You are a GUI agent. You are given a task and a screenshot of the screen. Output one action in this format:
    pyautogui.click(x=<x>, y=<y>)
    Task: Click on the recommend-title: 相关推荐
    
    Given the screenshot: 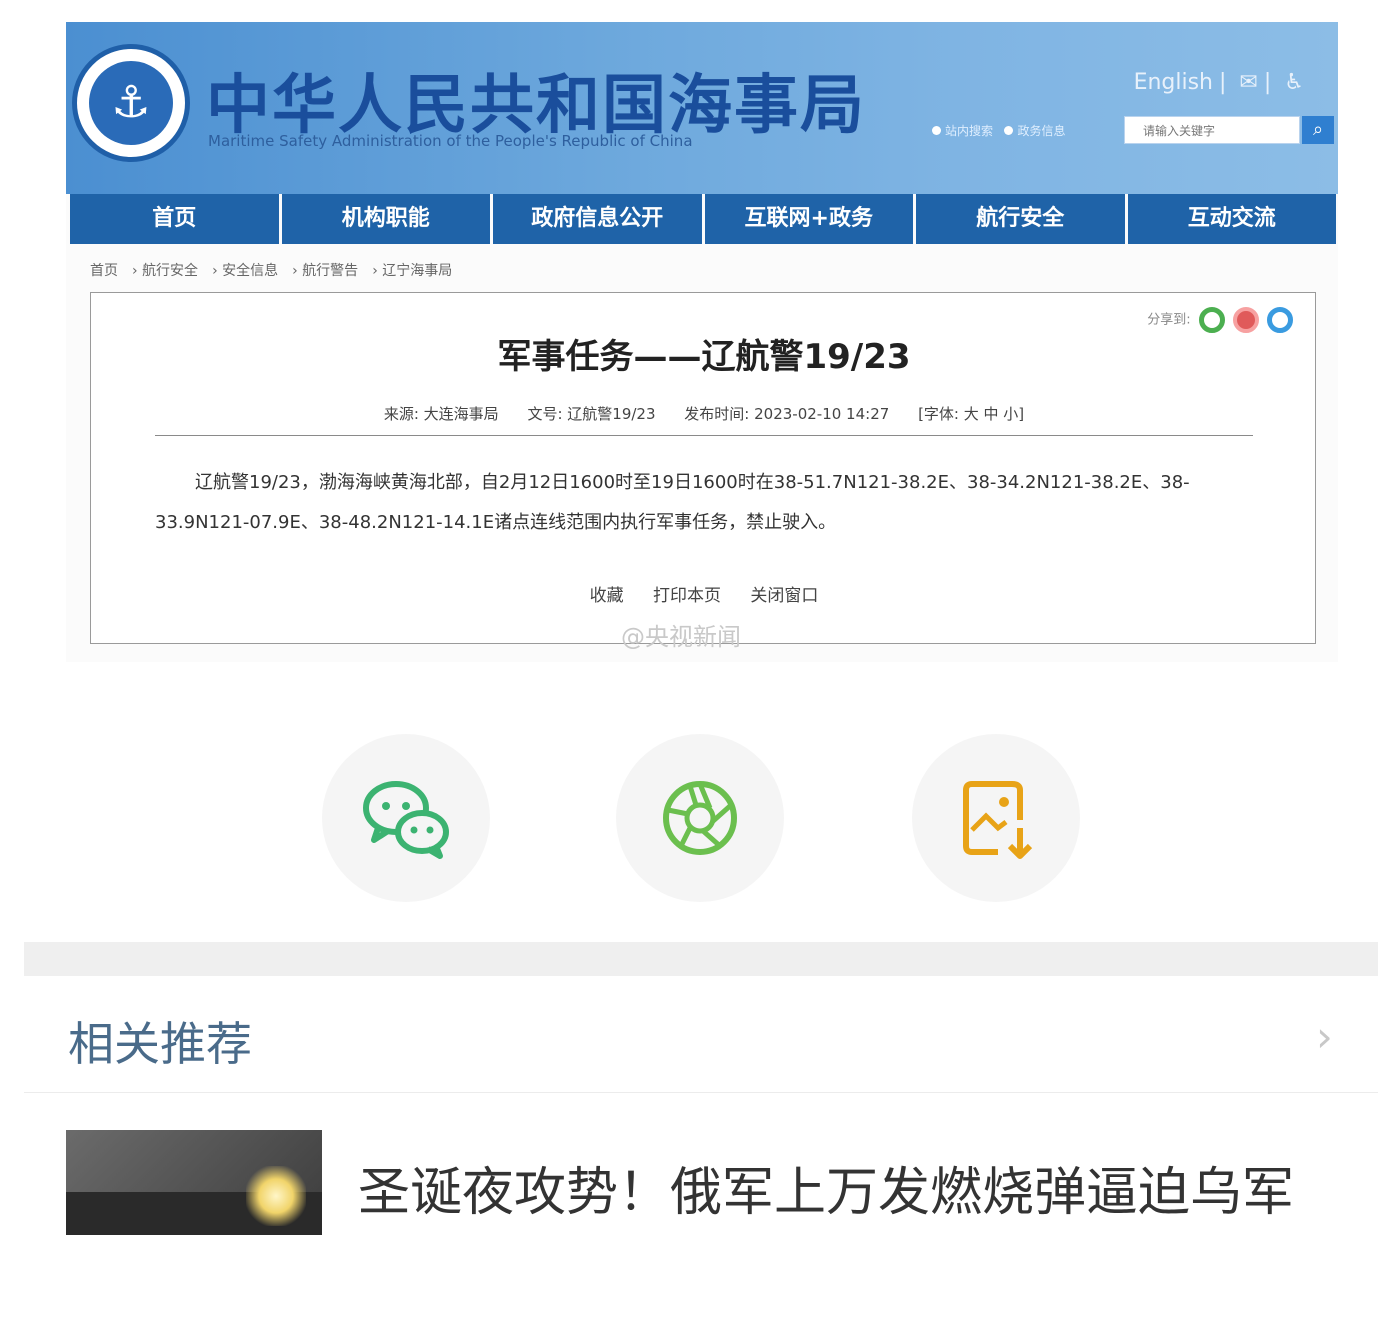 What is the action you would take?
    pyautogui.click(x=160, y=1044)
    